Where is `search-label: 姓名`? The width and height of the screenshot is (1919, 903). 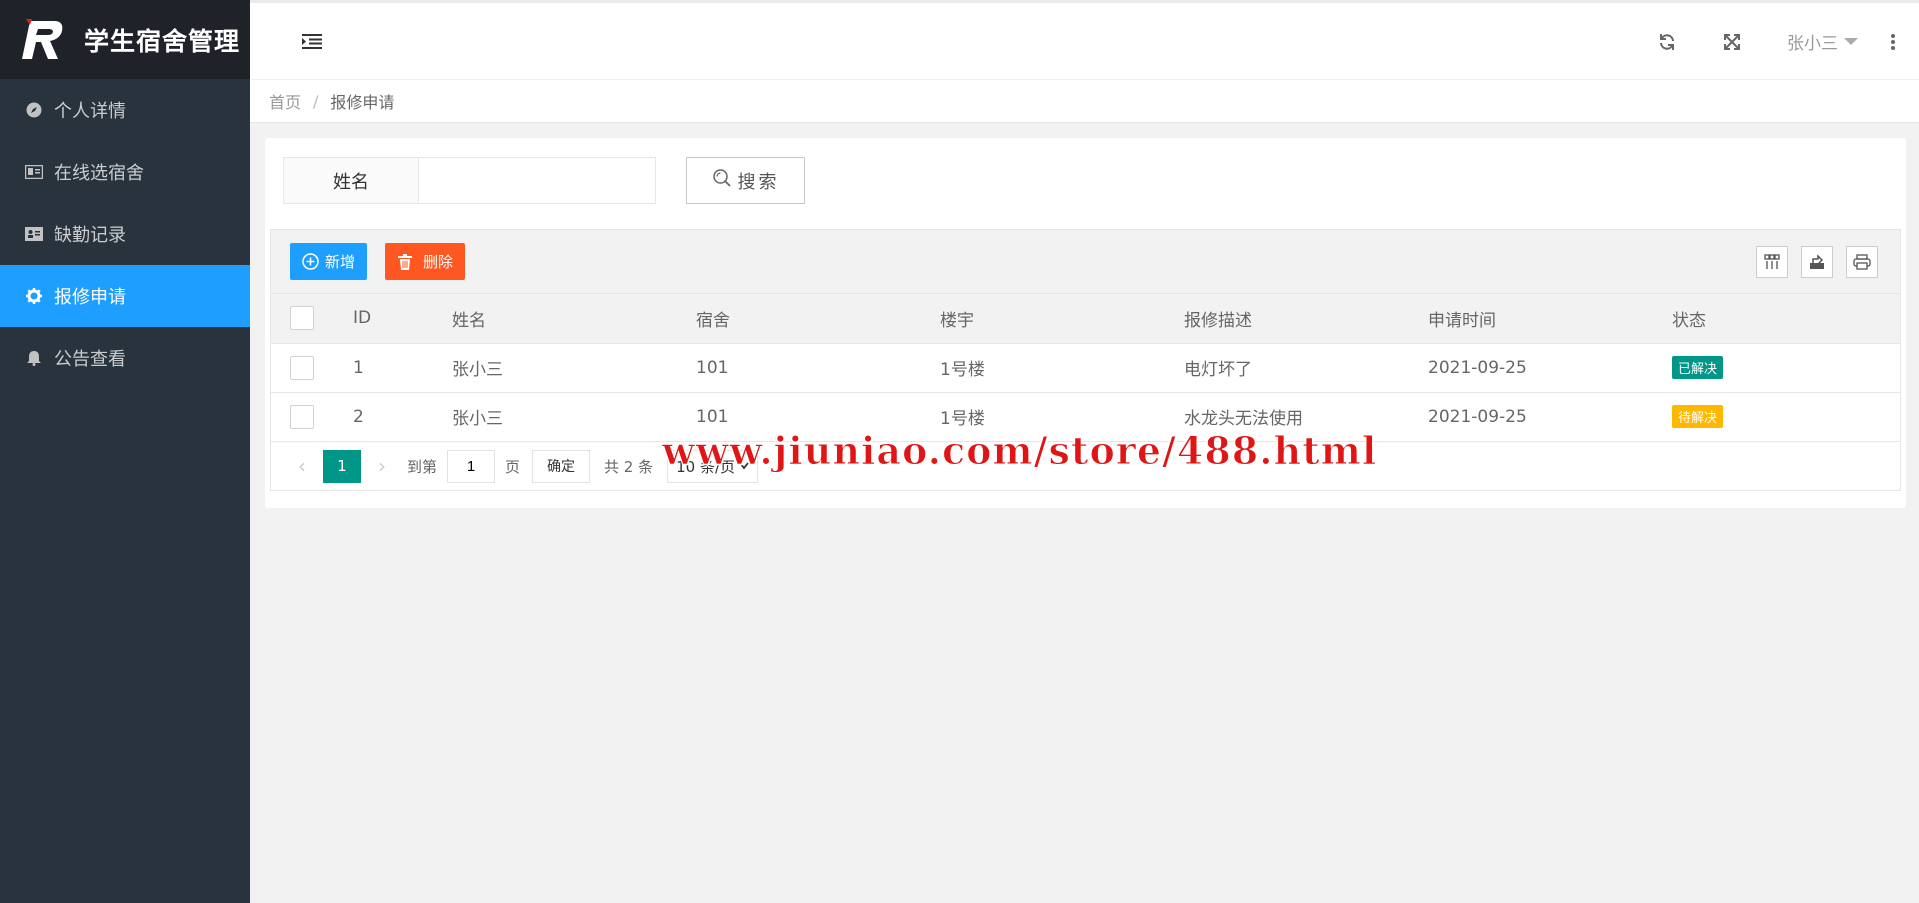
search-label: 姓名 is located at coordinates (351, 180).